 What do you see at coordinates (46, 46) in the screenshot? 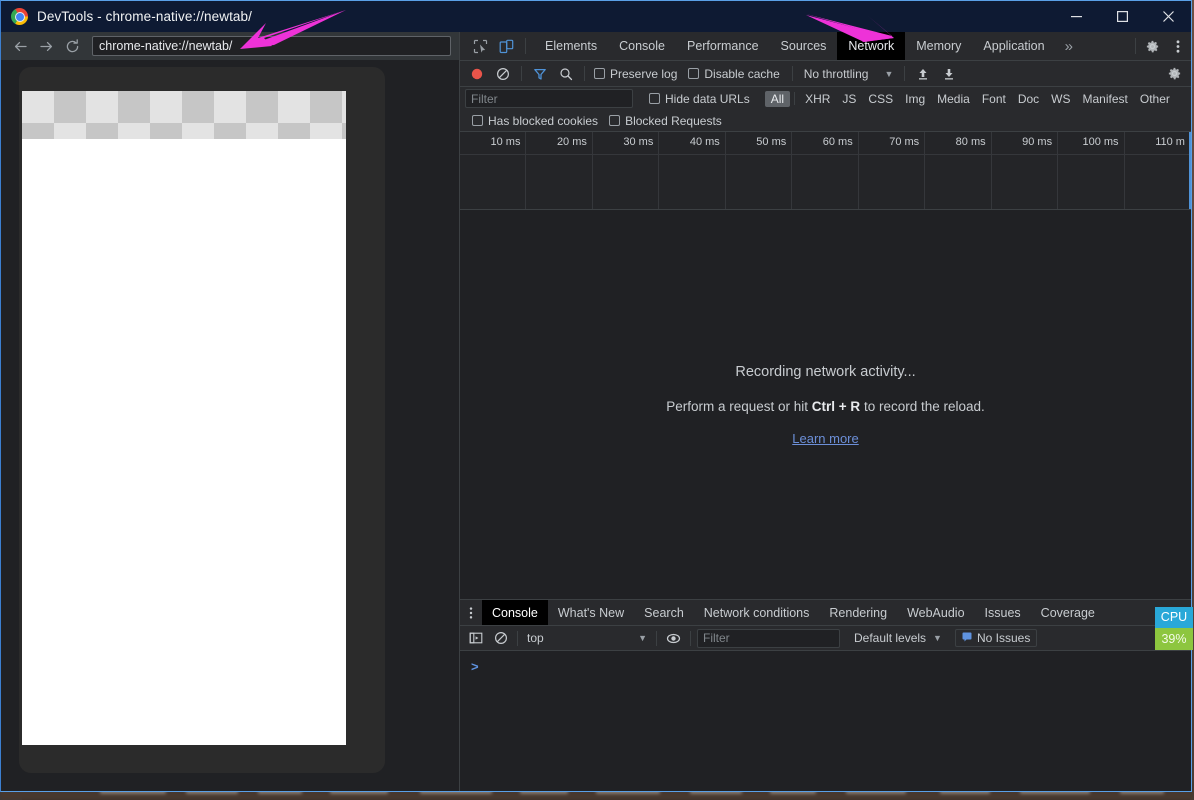
I see `forward-arrow-icon` at bounding box center [46, 46].